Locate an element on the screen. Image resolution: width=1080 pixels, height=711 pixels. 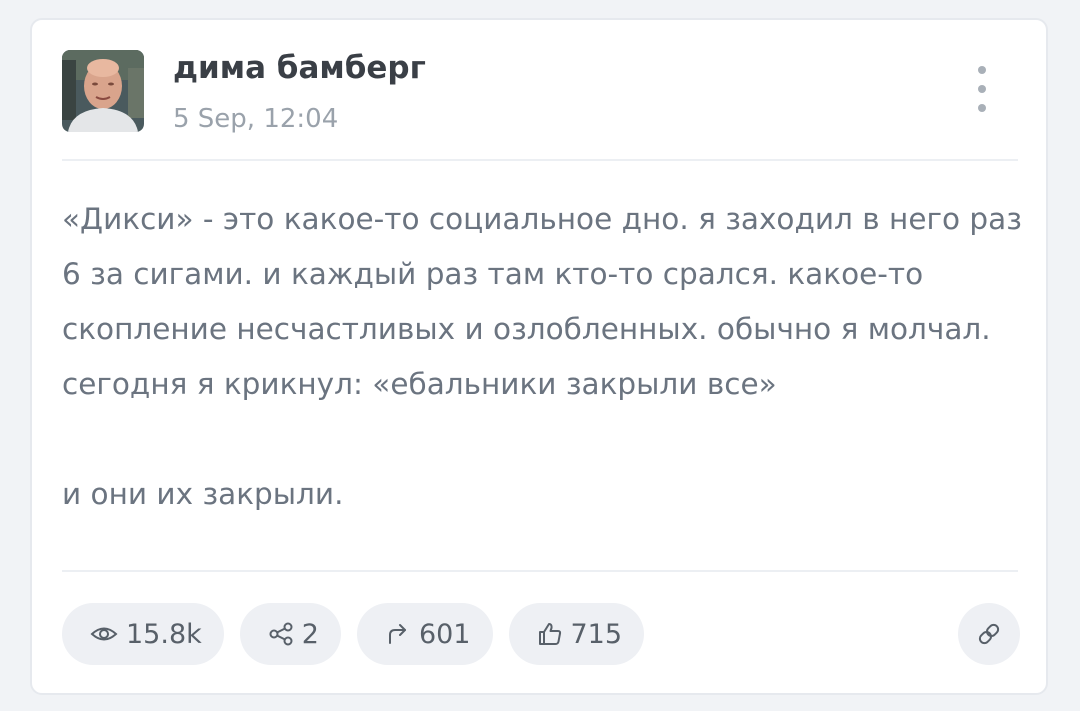
footer-divider is located at coordinates (540, 571).